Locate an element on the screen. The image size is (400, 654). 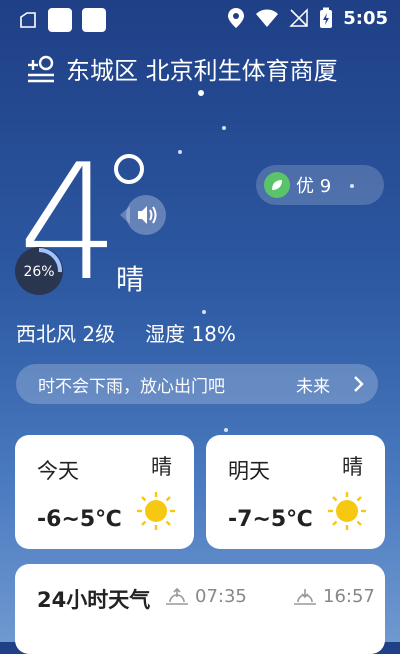
no-signal-icon is located at coordinates (298, 17).